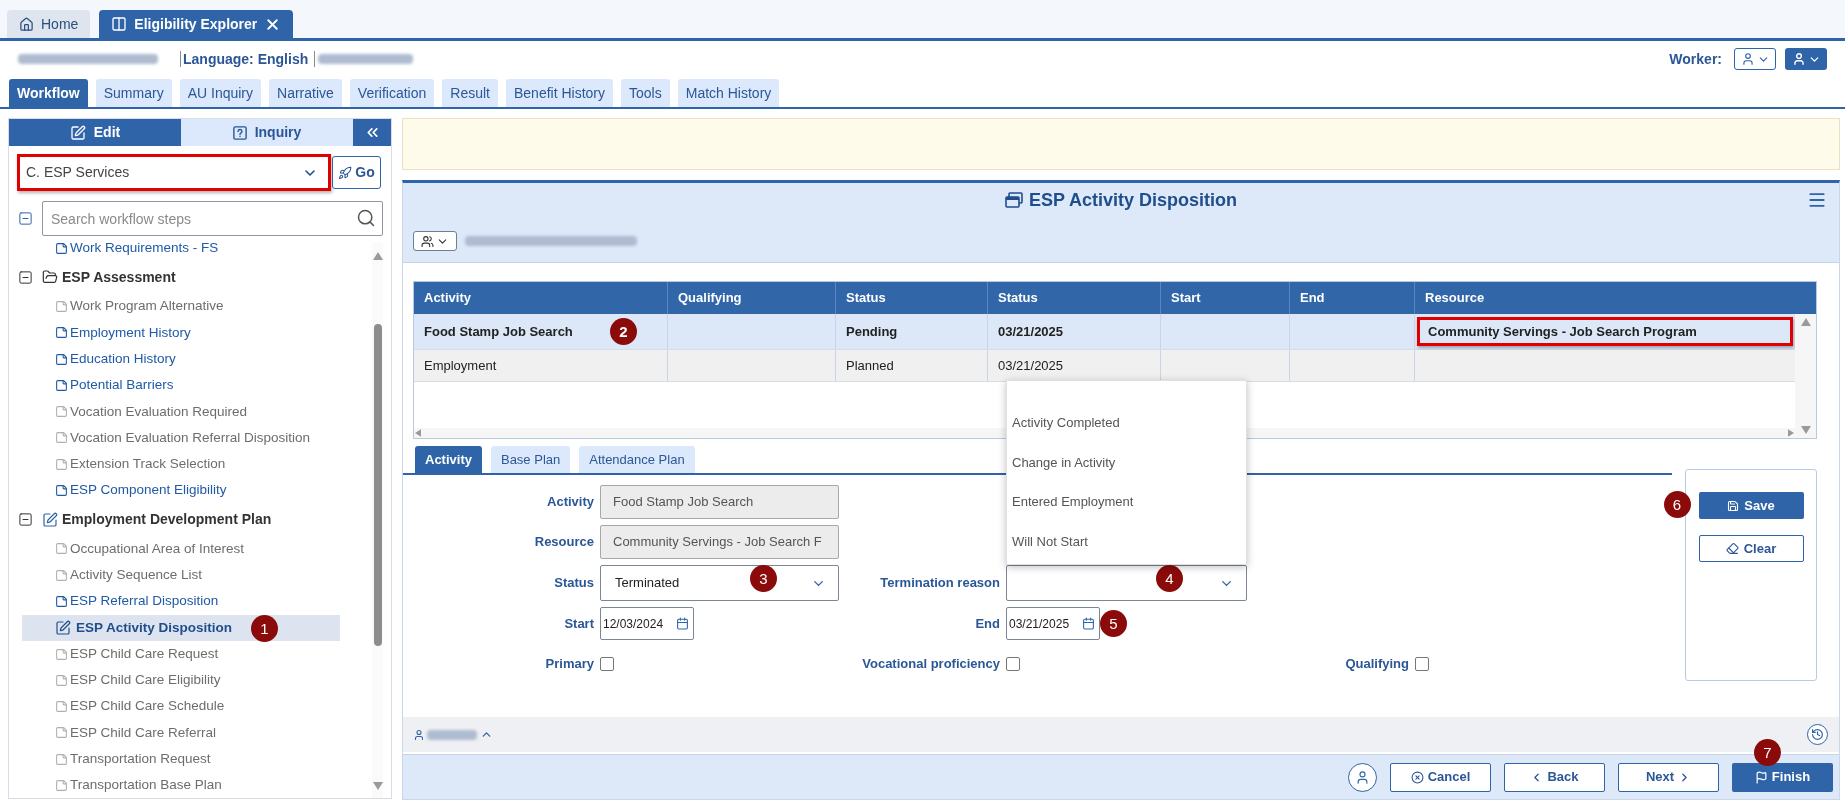  I want to click on tree-item: Extension Track Selection, so click(181, 464).